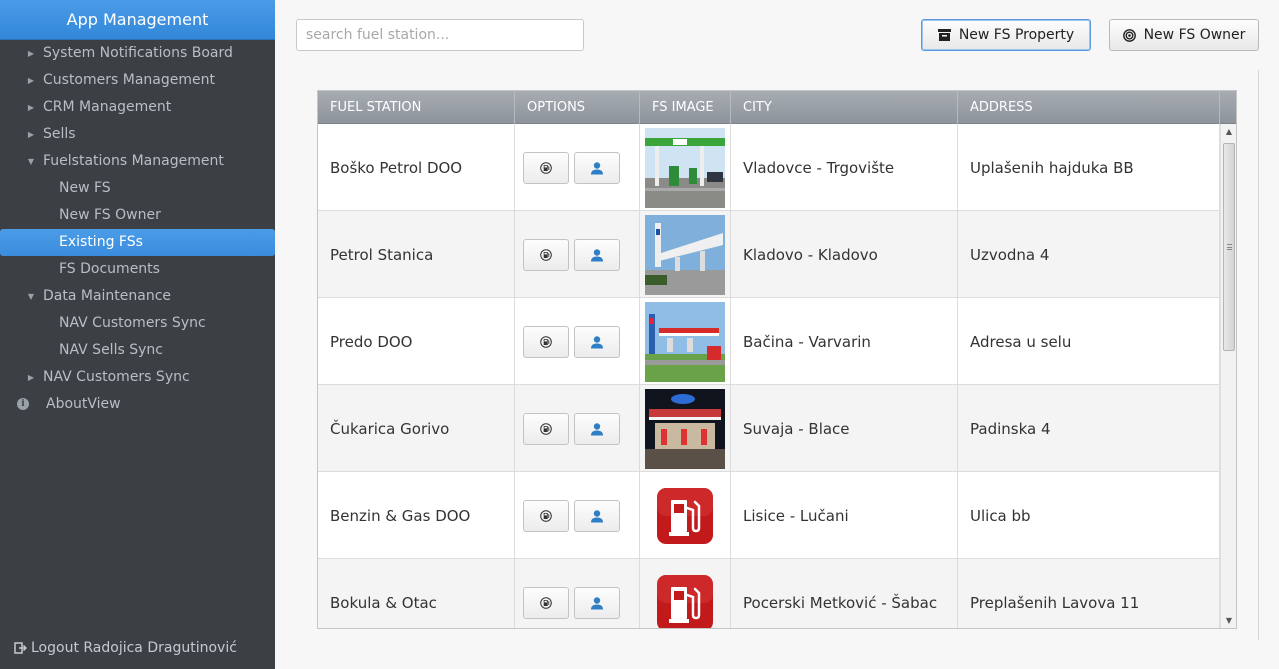 The image size is (1279, 669). What do you see at coordinates (107, 107) in the screenshot?
I see `sidebar-item-label: CRM Management` at bounding box center [107, 107].